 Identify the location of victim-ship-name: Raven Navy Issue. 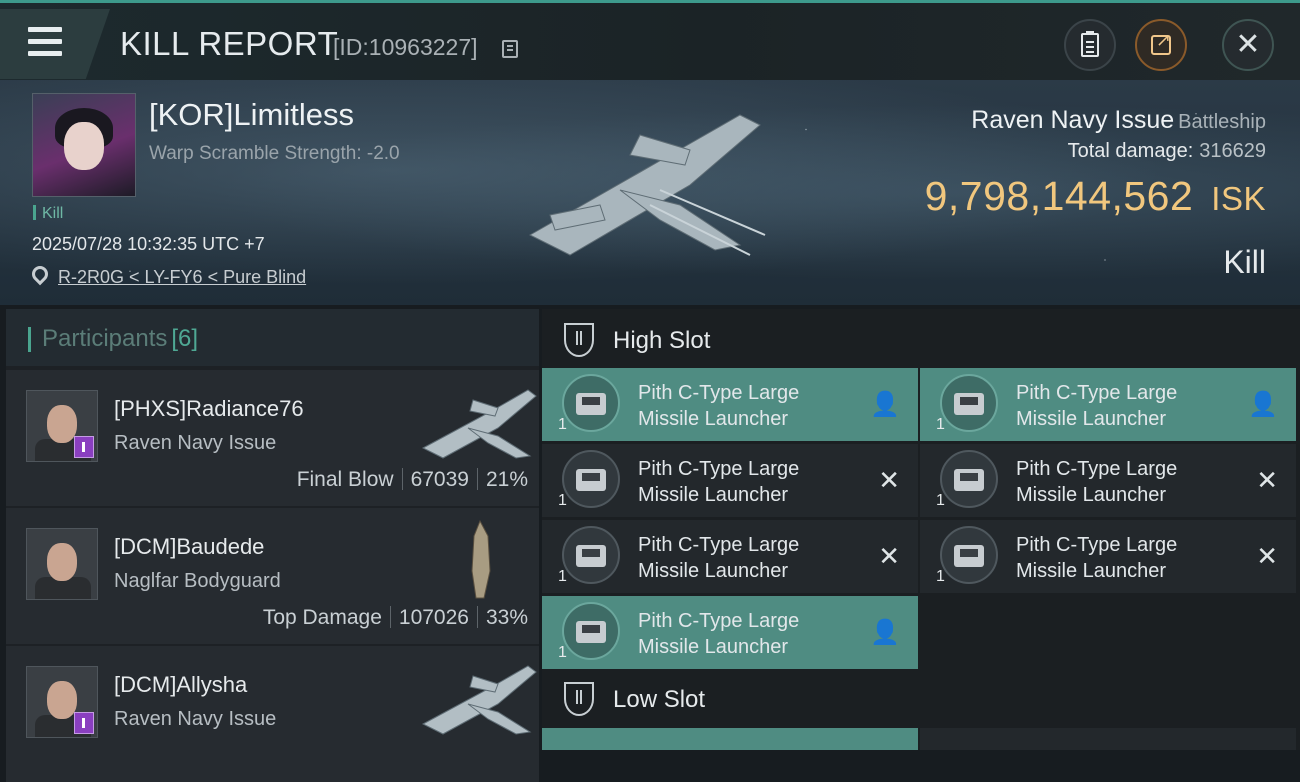
(1073, 120).